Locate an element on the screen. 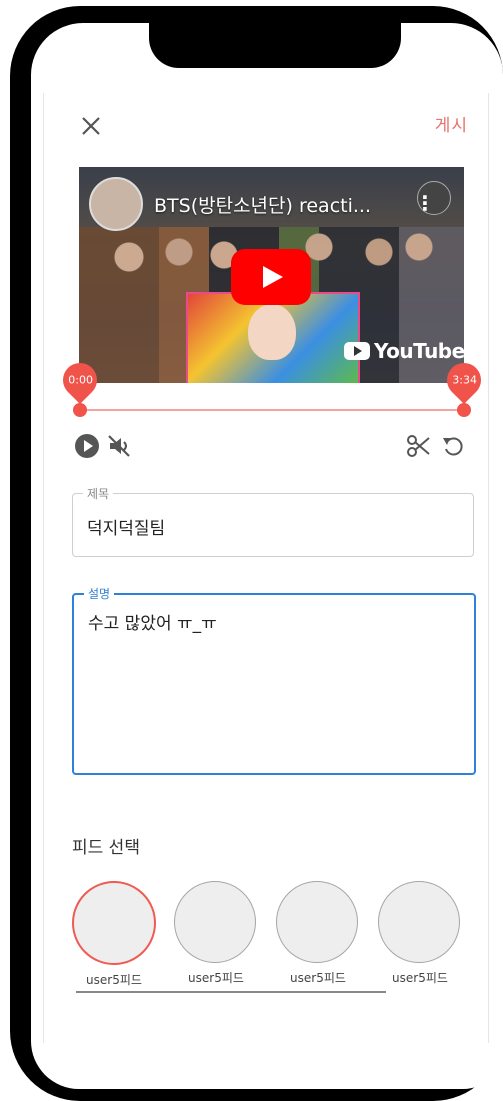  undo-icon is located at coordinates (453, 446).